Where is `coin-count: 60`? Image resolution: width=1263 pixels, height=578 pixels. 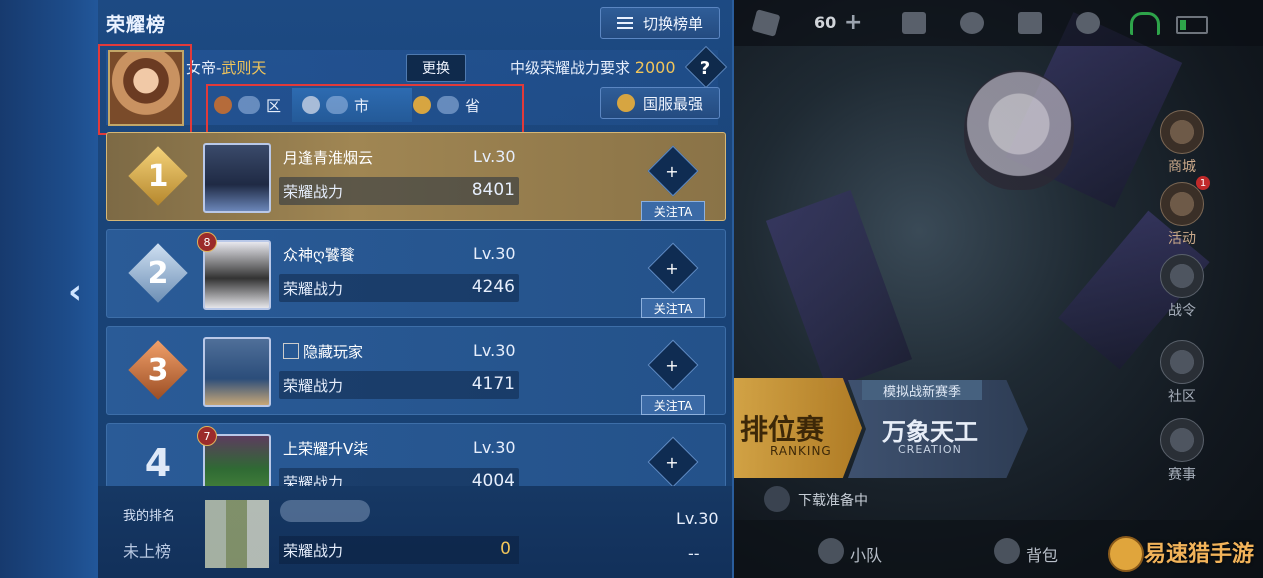 coin-count: 60 is located at coordinates (825, 22).